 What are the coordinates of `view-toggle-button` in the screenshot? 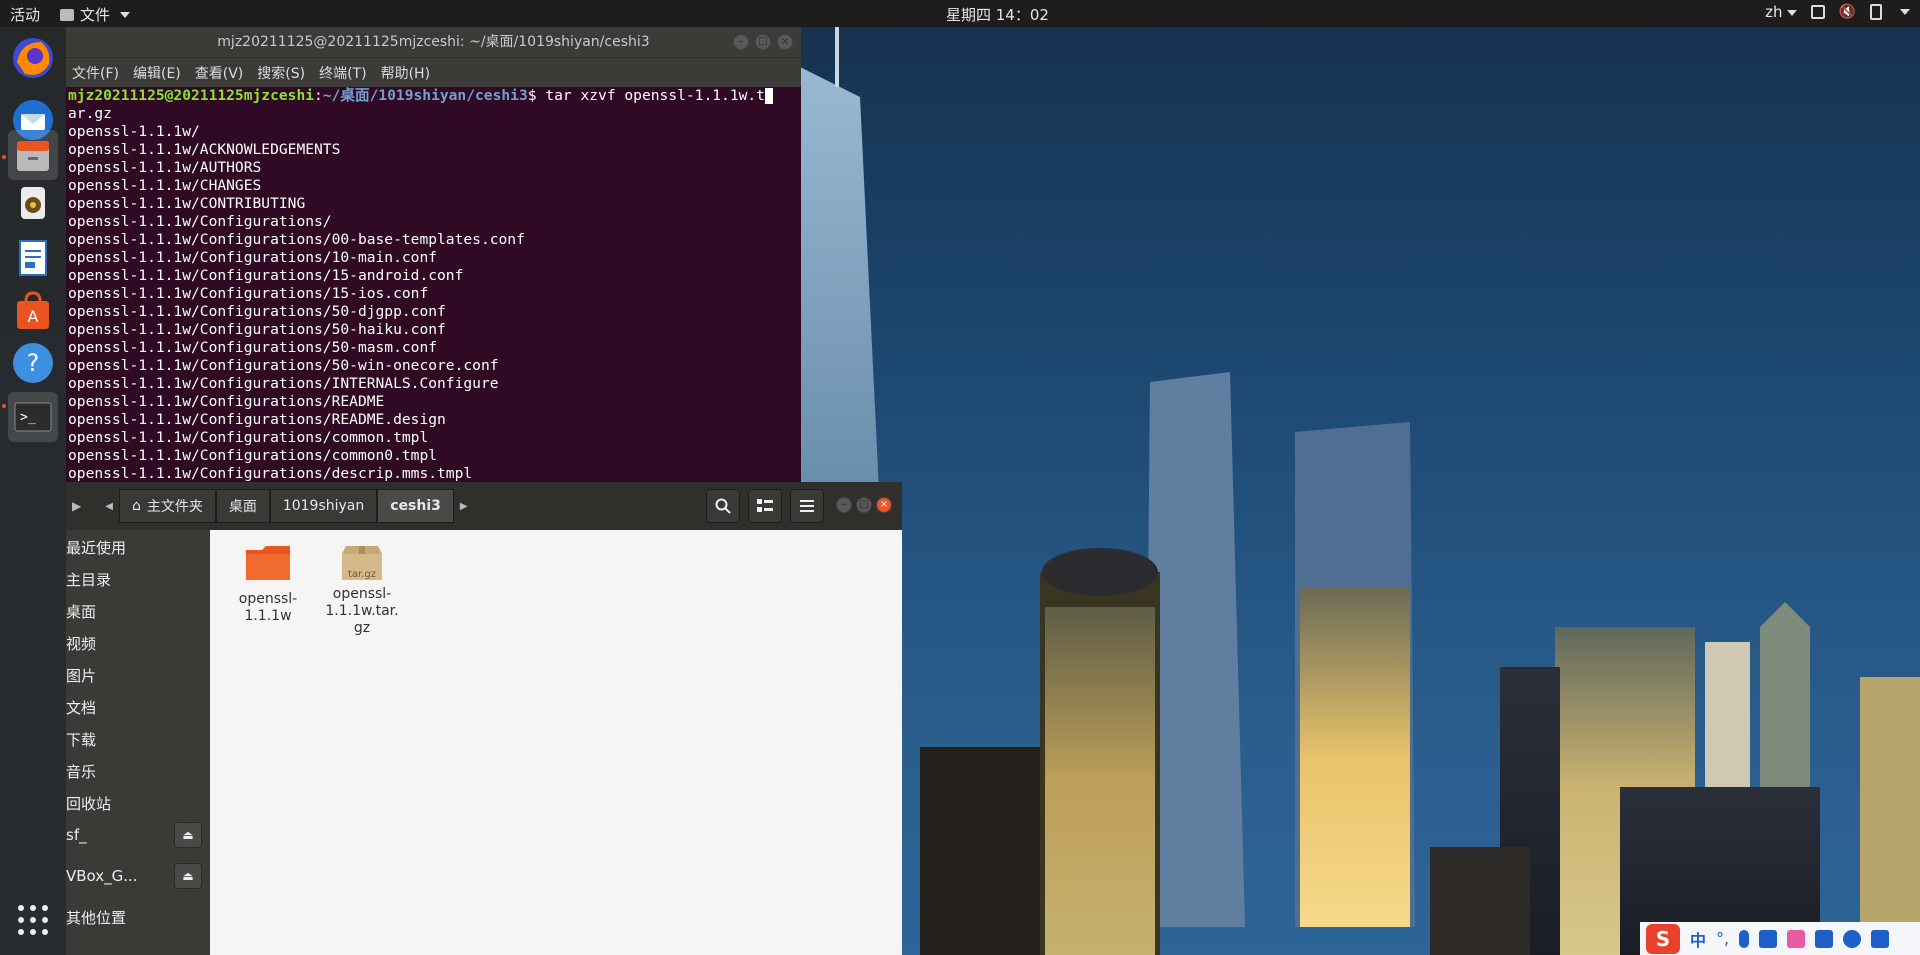 It's located at (765, 506).